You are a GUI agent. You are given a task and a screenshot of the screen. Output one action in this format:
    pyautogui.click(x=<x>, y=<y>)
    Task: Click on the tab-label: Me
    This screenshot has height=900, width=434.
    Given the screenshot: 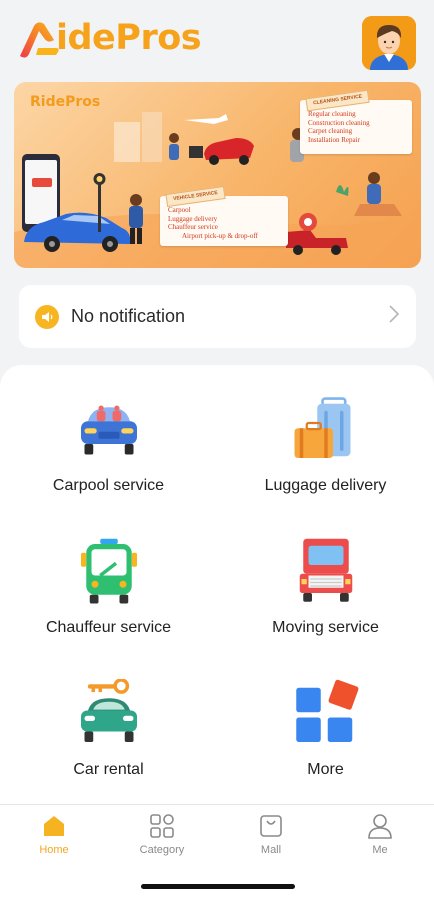 What is the action you would take?
    pyautogui.click(x=380, y=850)
    